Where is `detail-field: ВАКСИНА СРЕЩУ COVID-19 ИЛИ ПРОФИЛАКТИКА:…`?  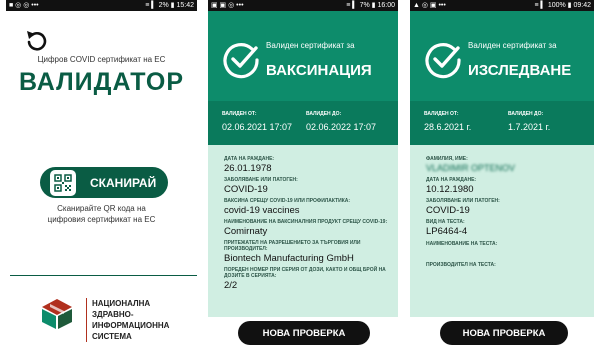
detail-field: ВАКСИНА СРЕЩУ COVID-19 ИЛИ ПРОФИЛАКТИКА:… is located at coordinates (307, 207).